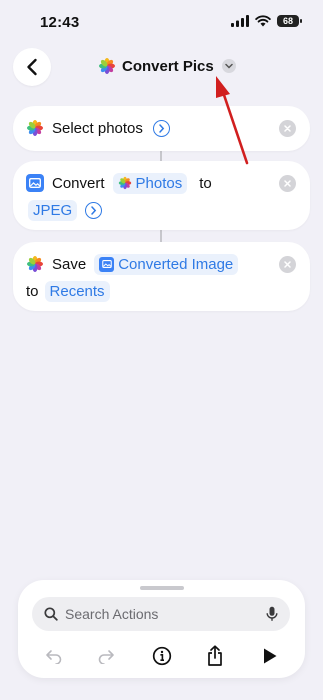  What do you see at coordinates (69, 264) in the screenshot?
I see `action-verb: Save` at bounding box center [69, 264].